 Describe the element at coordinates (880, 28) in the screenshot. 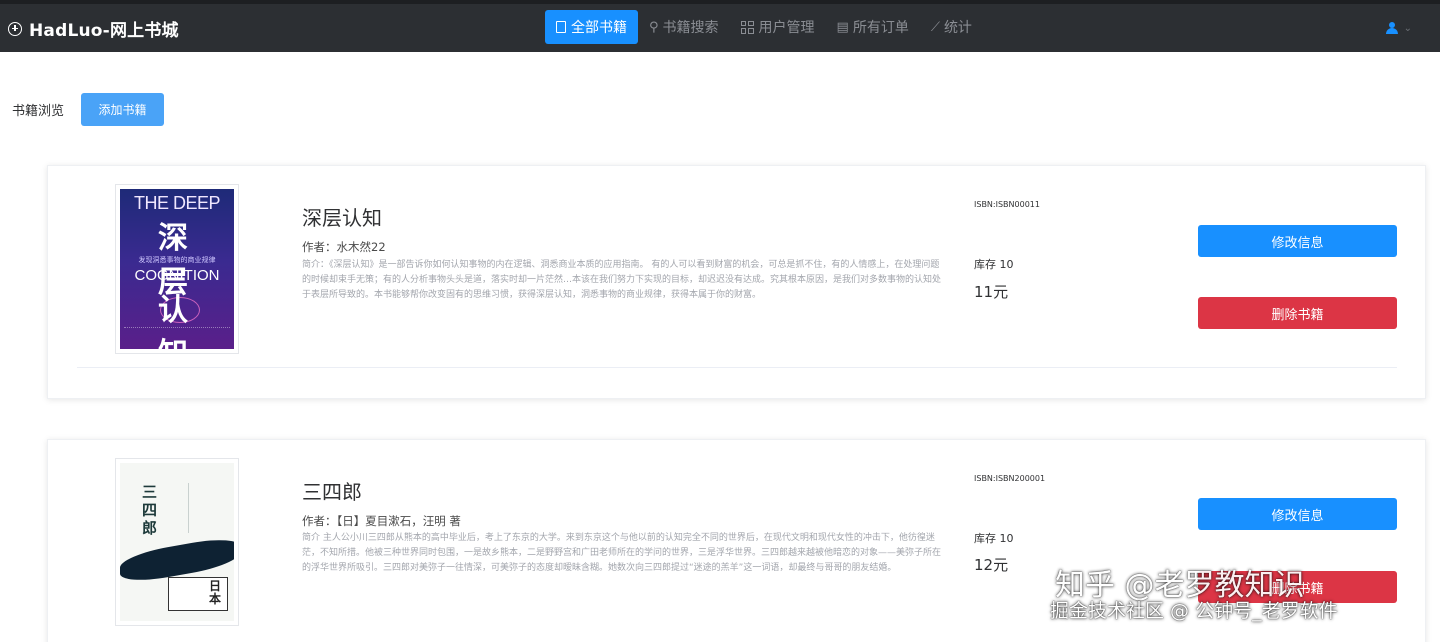

I see `nav-all-orders-label: 所有订单` at that location.